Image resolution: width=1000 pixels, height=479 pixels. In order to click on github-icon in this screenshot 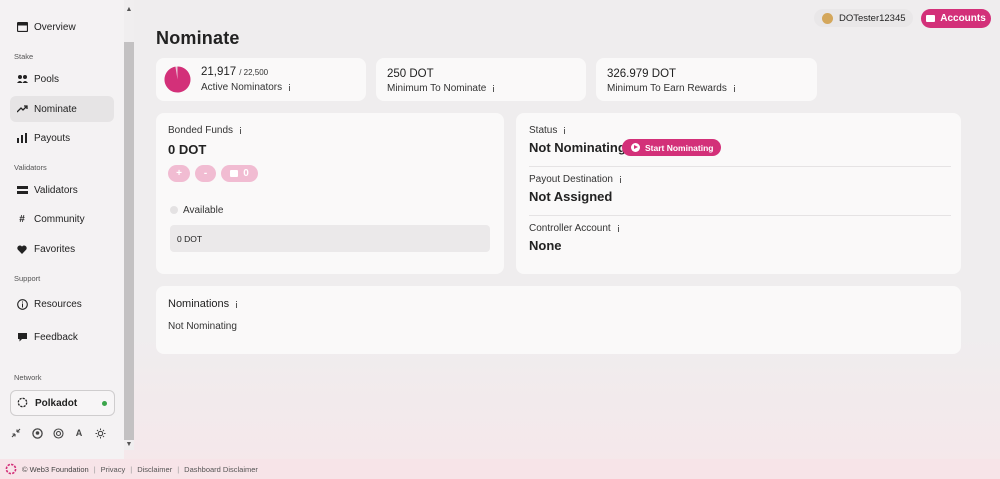, I will do `click(37, 433)`.